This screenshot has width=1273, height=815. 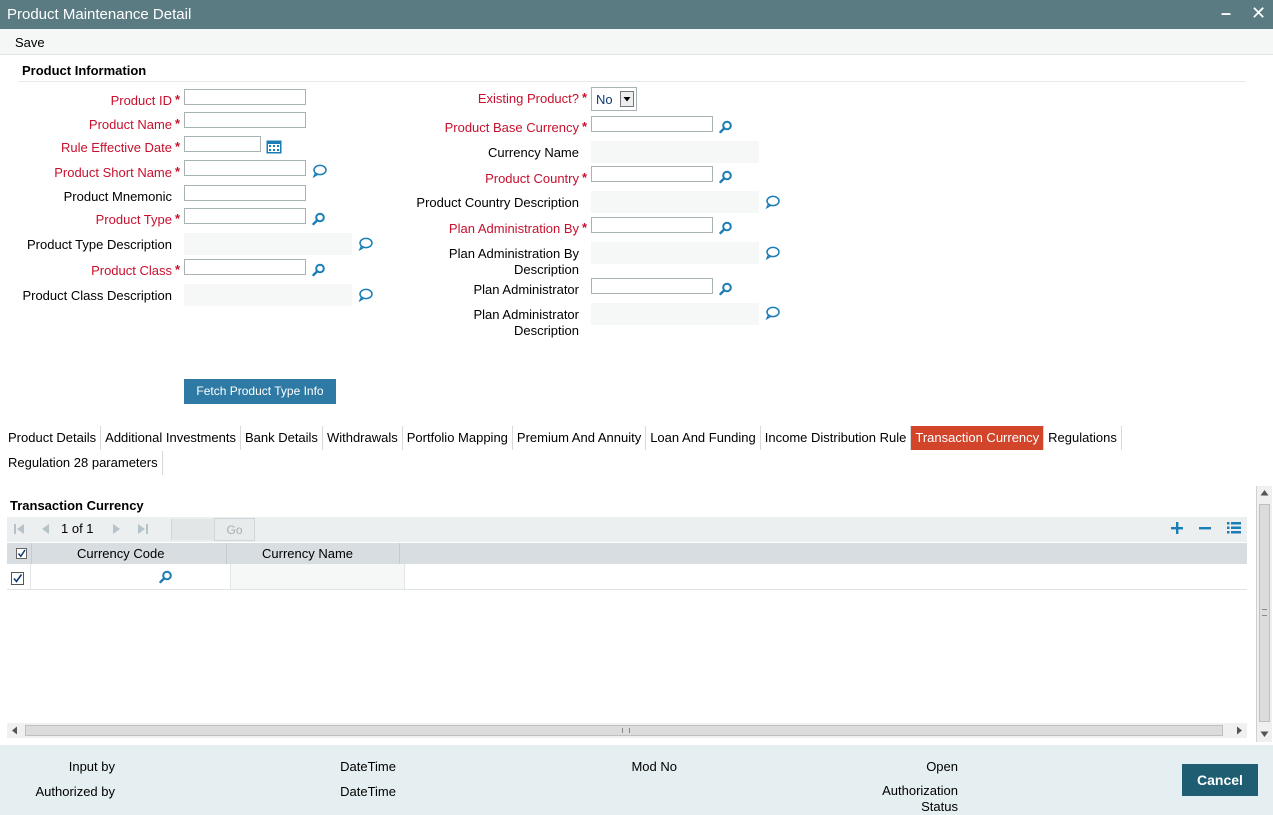 I want to click on previous-page-icon, so click(x=45, y=529).